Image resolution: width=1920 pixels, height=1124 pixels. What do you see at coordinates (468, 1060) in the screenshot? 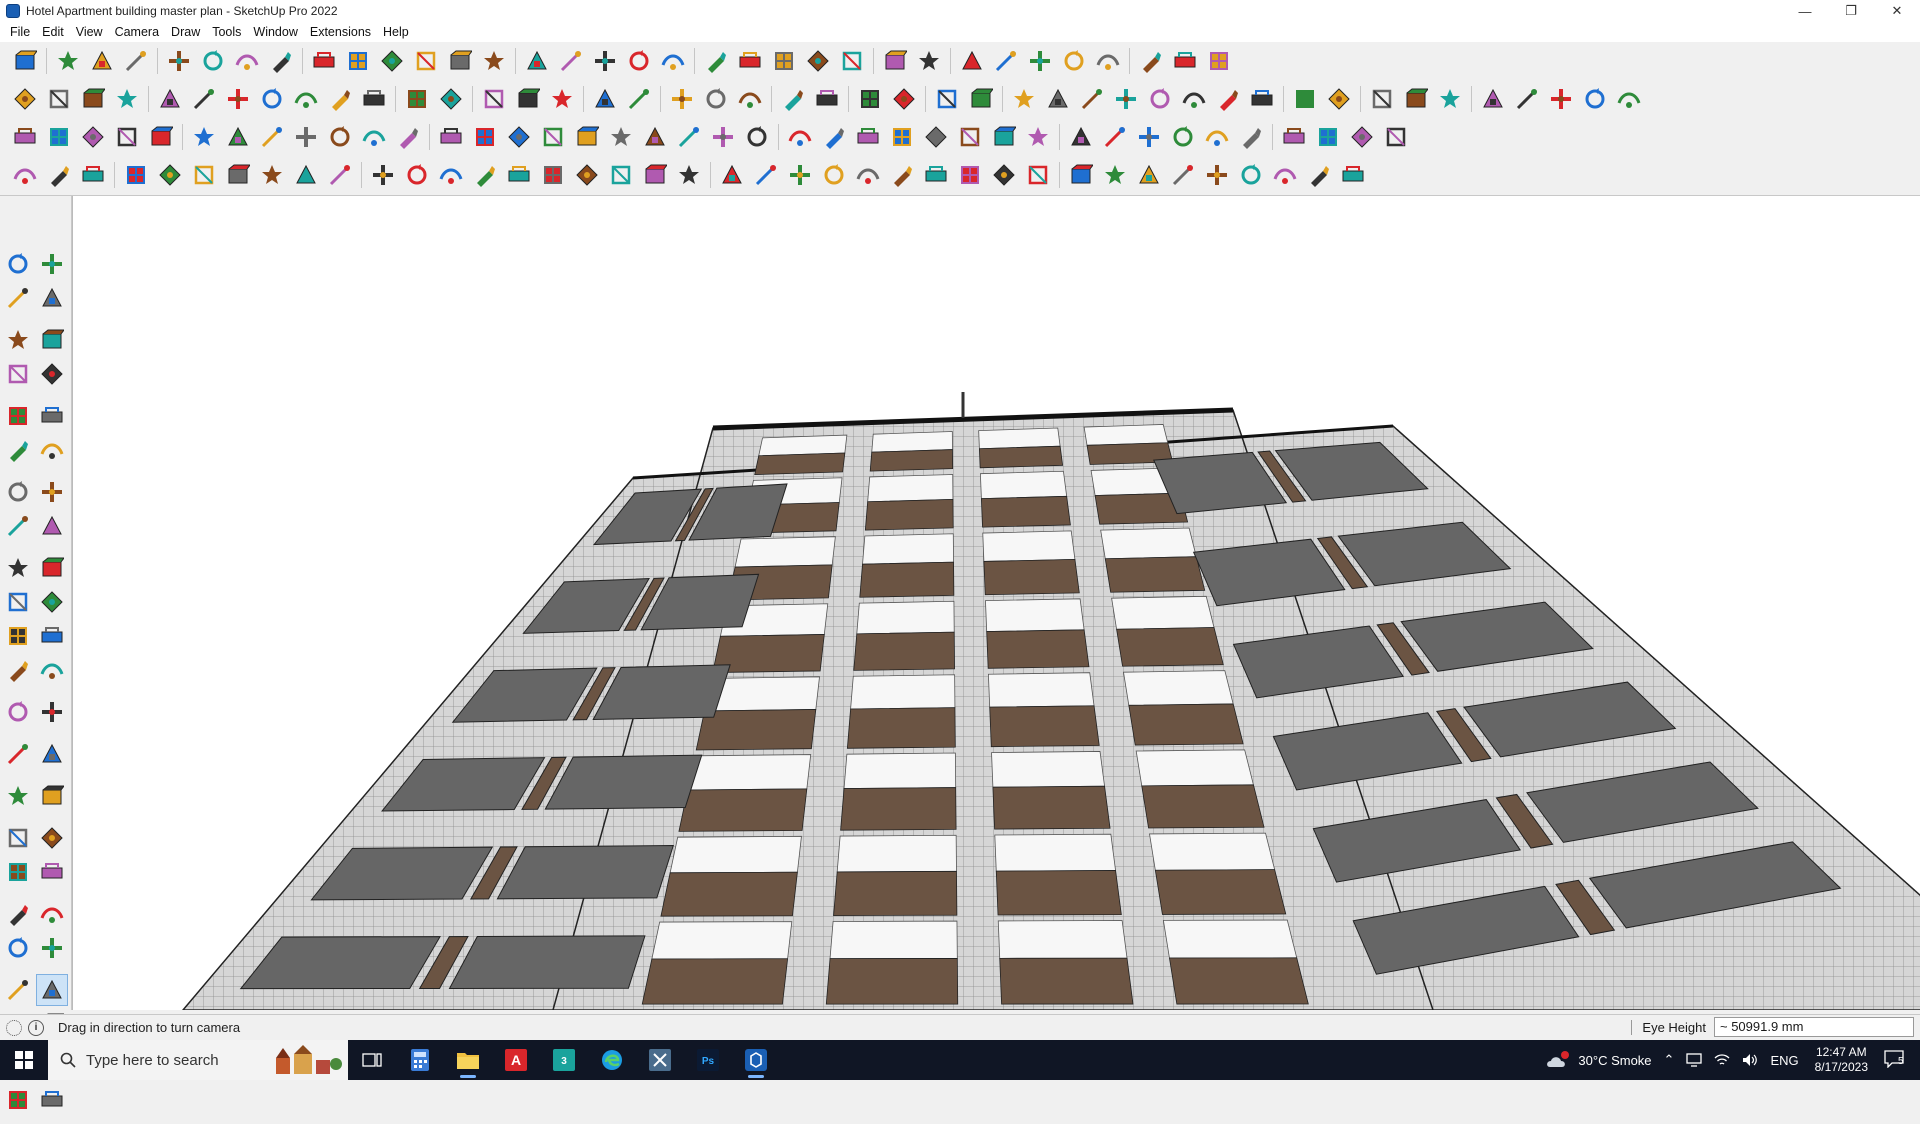
I see `file-explorer-icon` at bounding box center [468, 1060].